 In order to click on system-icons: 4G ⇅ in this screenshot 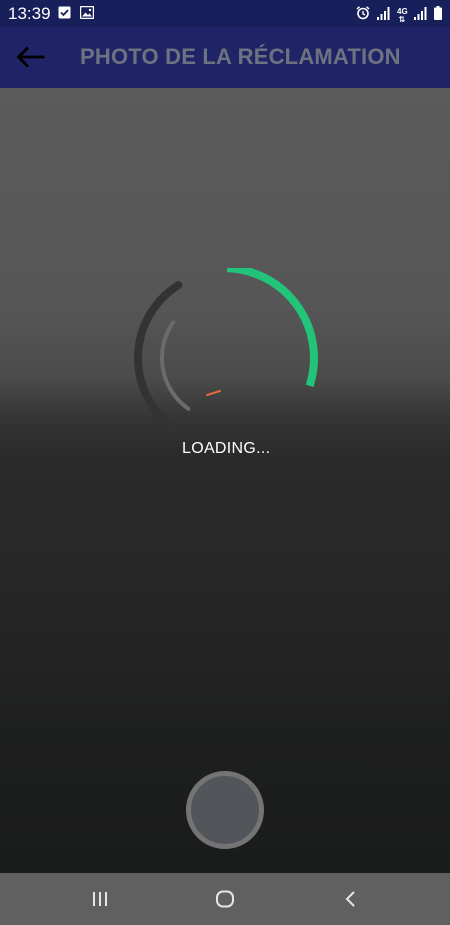, I will do `click(399, 15)`.